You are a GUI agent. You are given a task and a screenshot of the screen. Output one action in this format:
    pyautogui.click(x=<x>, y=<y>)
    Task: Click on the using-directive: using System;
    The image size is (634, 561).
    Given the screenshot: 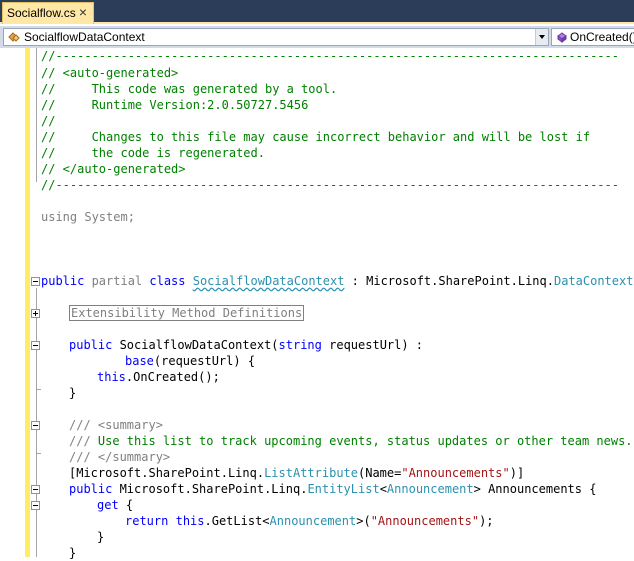 What is the action you would take?
    pyautogui.click(x=88, y=217)
    